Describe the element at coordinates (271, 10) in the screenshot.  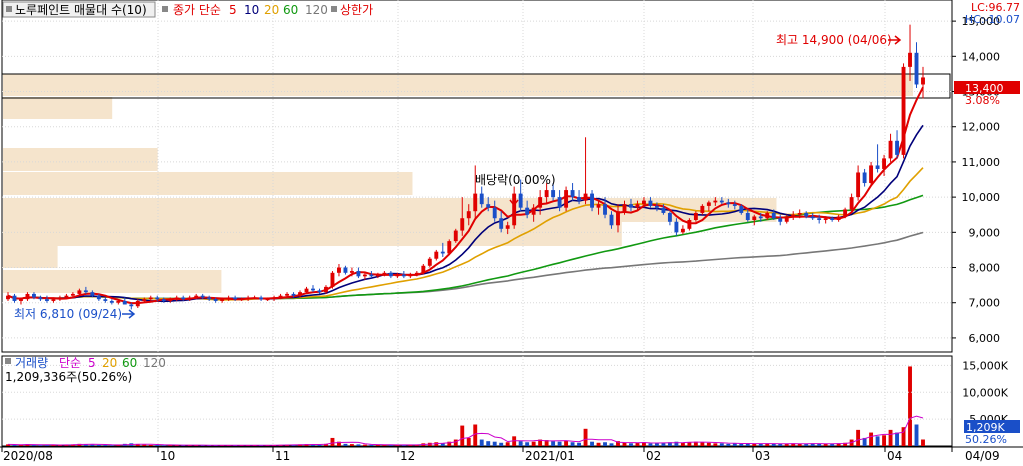
I see `ma-legend-period: 20` at that location.